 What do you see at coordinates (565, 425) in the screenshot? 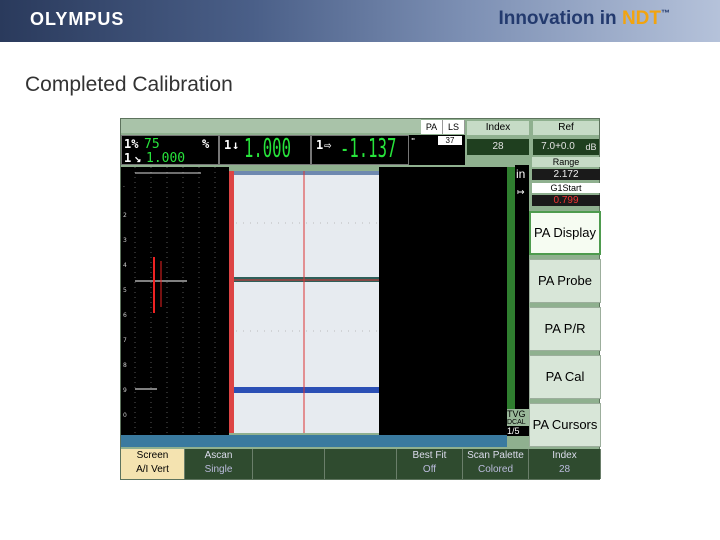
I see `menu-pa-cursors: PA Cursors` at bounding box center [565, 425].